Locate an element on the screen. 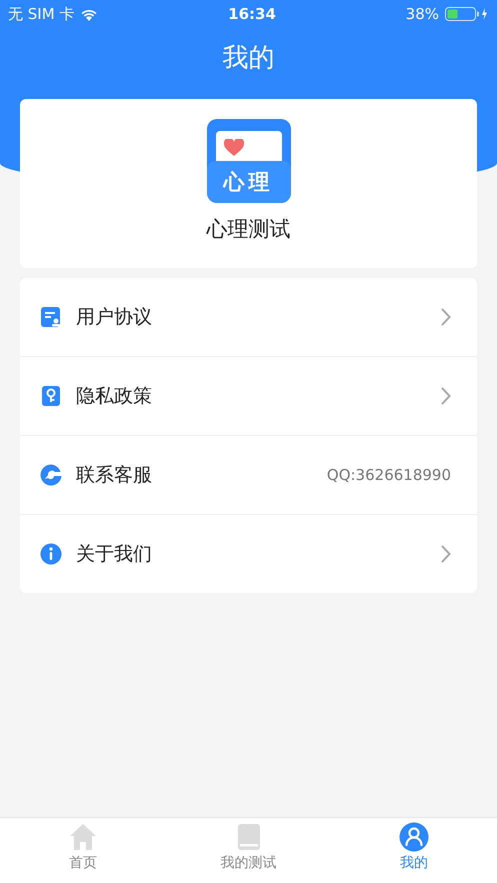 This screenshot has height=883, width=497. user-icon is located at coordinates (414, 837).